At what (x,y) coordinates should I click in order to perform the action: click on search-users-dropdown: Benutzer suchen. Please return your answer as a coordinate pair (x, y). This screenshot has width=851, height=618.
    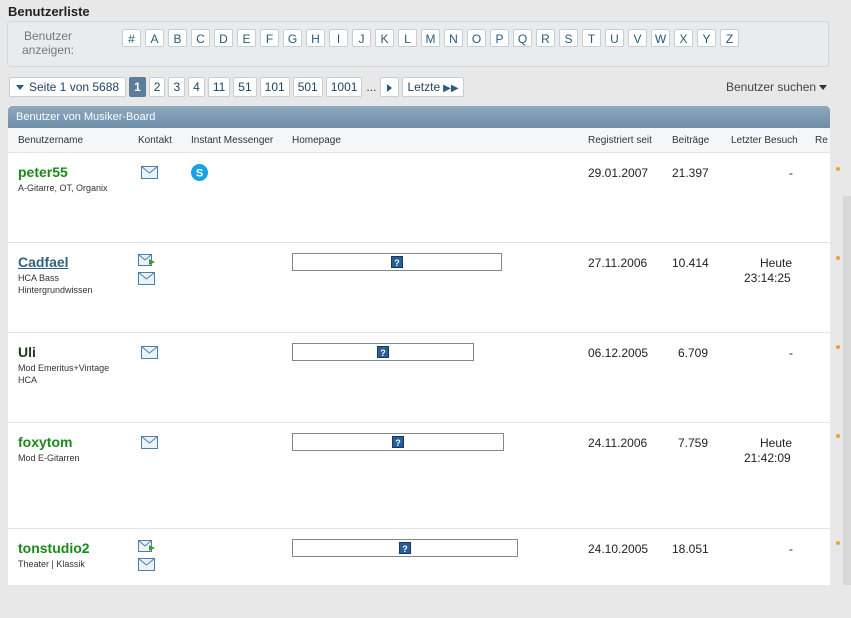
    Looking at the image, I should click on (777, 87).